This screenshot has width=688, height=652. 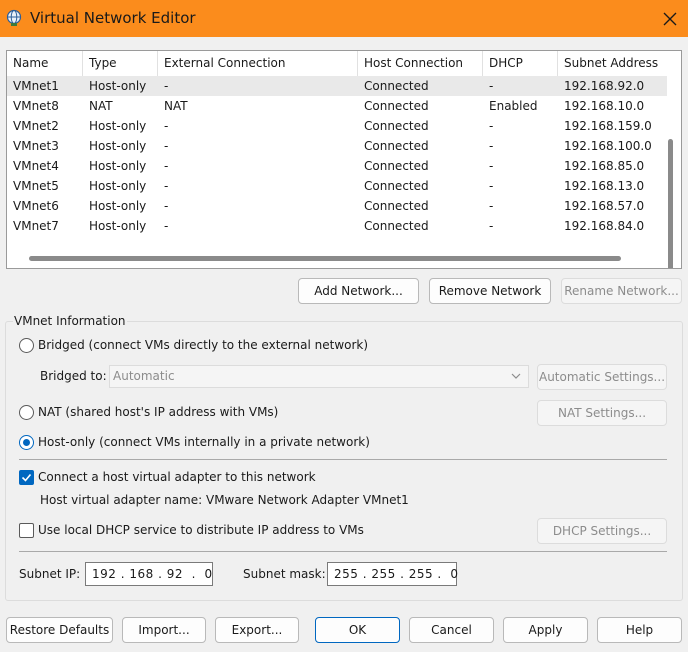 I want to click on host-only-radio, so click(x=26, y=442).